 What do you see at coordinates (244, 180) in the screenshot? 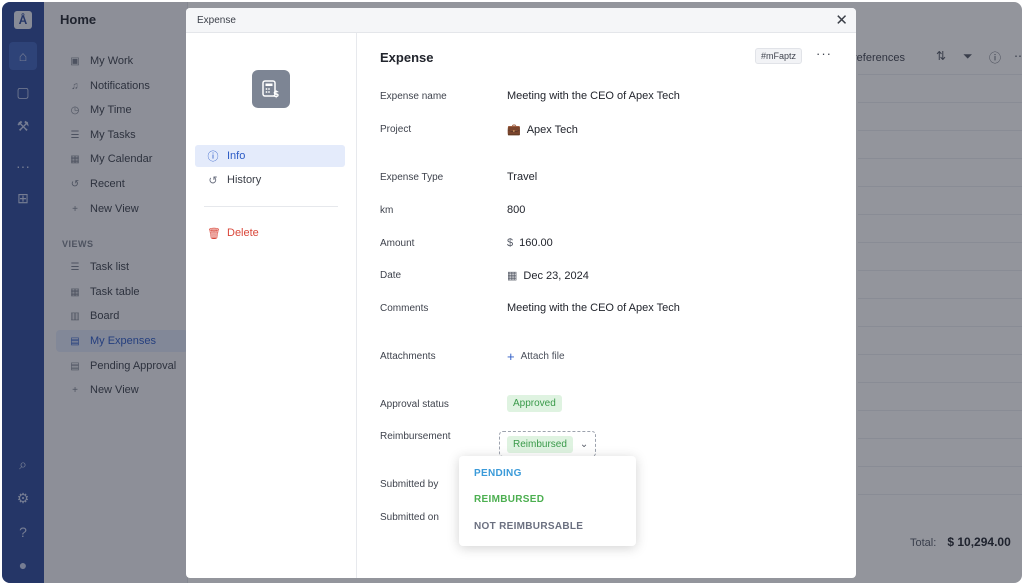
I see `nav-history-label: History` at bounding box center [244, 180].